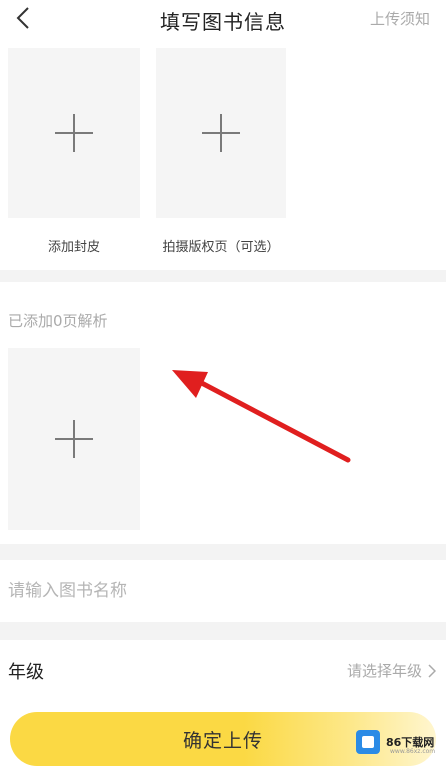 This screenshot has width=446, height=768. I want to click on upload-notice-link: 上传须知, so click(400, 18).